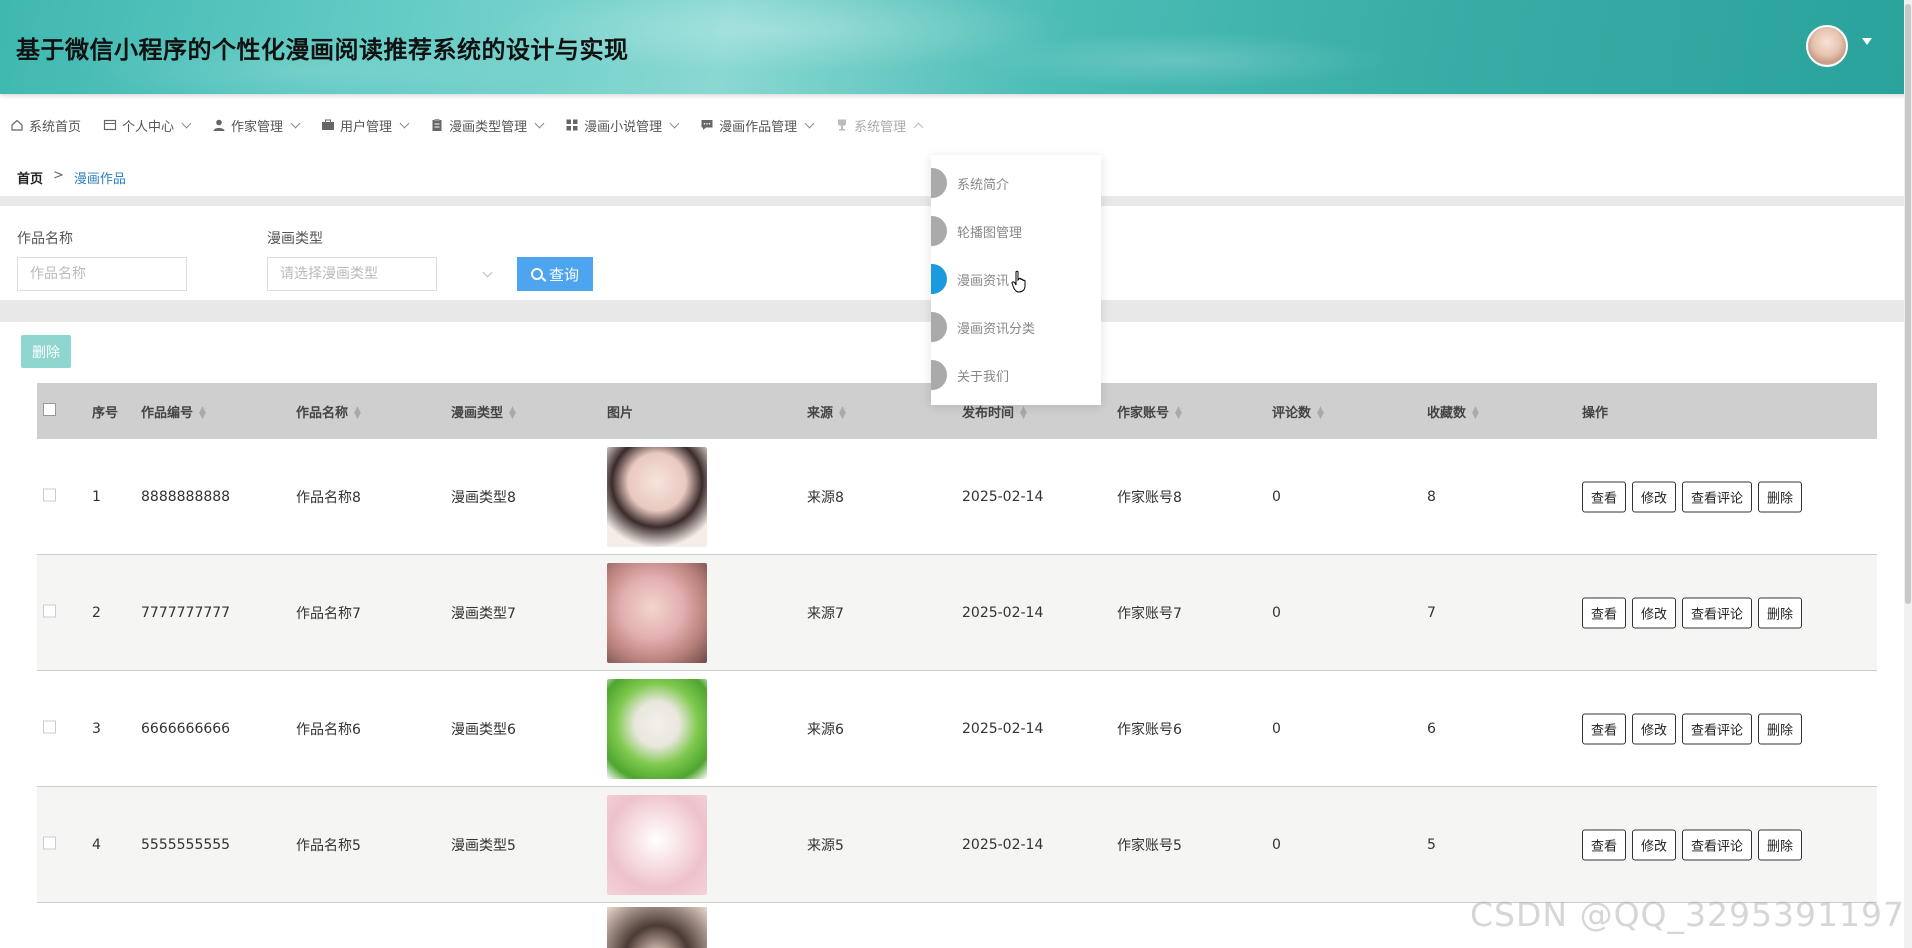 Image resolution: width=1912 pixels, height=948 pixels. What do you see at coordinates (976, 231) in the screenshot?
I see `dropdown-item-carousel: 轮播图管理` at bounding box center [976, 231].